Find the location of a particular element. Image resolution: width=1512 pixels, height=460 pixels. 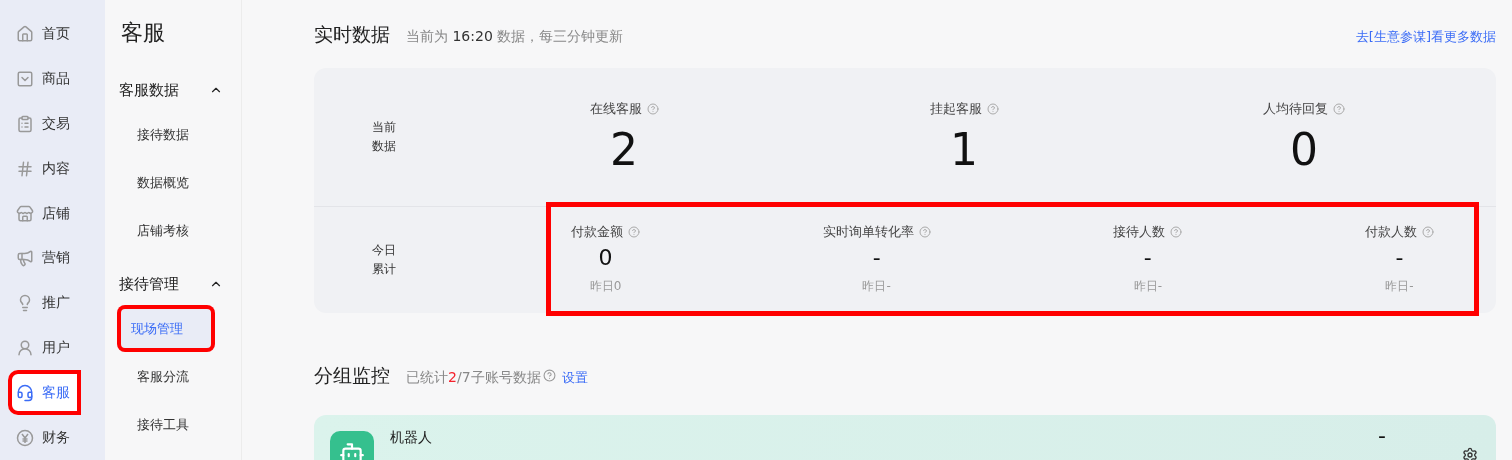

nav-item: 店铺 is located at coordinates (44, 213).